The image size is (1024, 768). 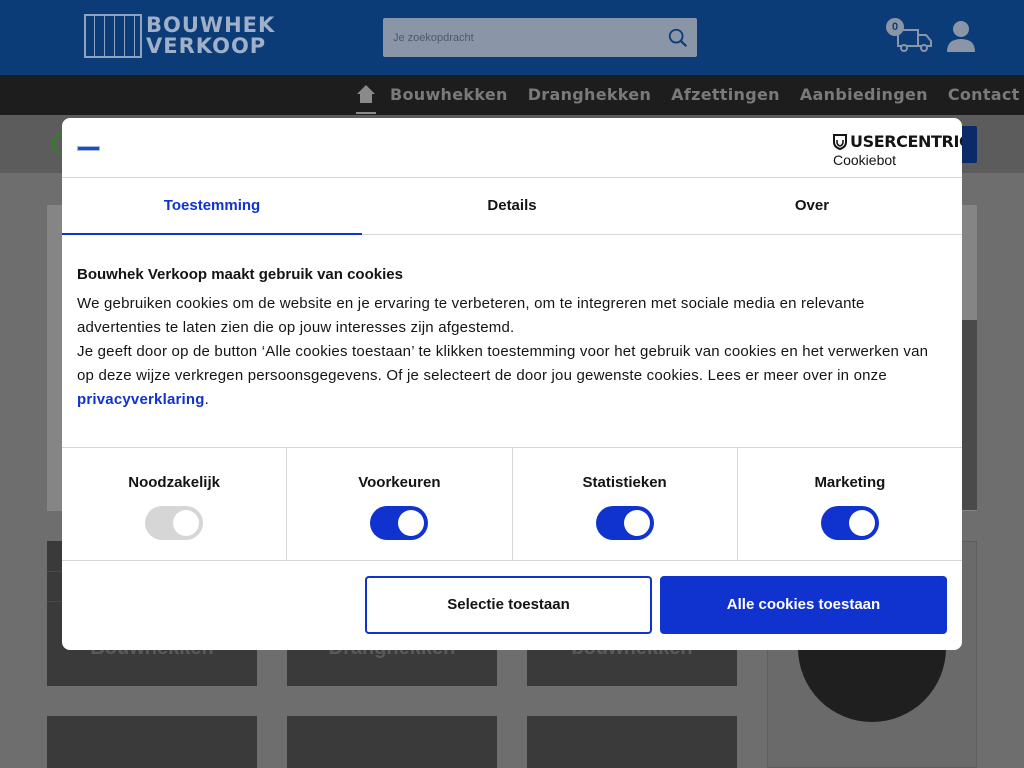 I want to click on category-label: Noodzakelijk, so click(x=174, y=482).